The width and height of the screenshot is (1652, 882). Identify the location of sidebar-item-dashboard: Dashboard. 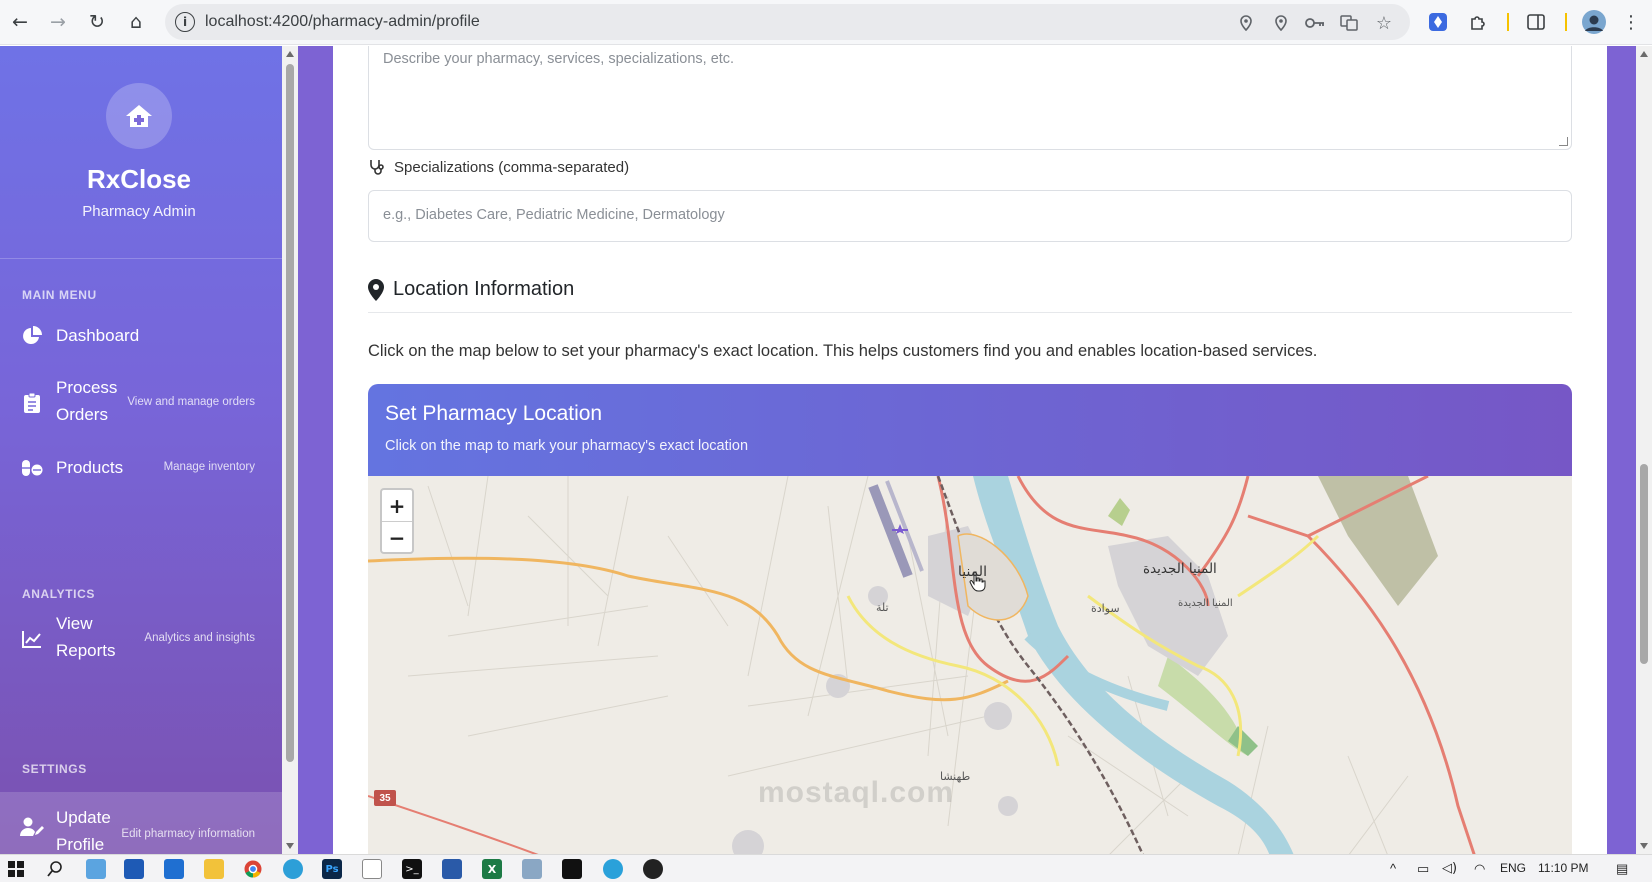
(141, 336).